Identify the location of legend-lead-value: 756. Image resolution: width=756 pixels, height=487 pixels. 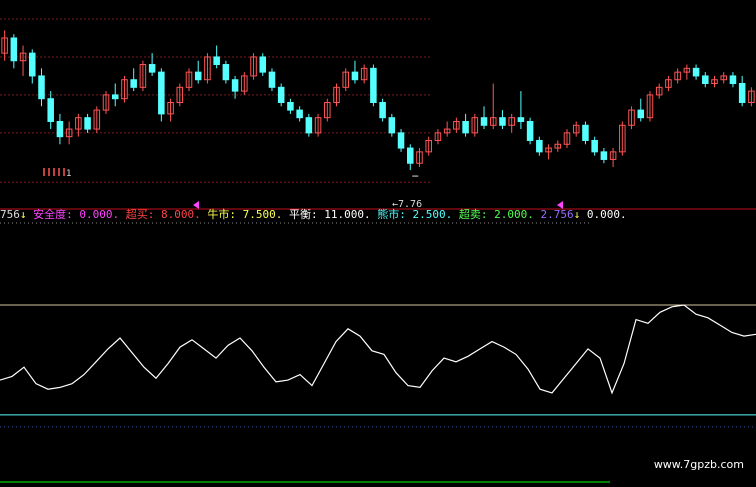
(10, 214).